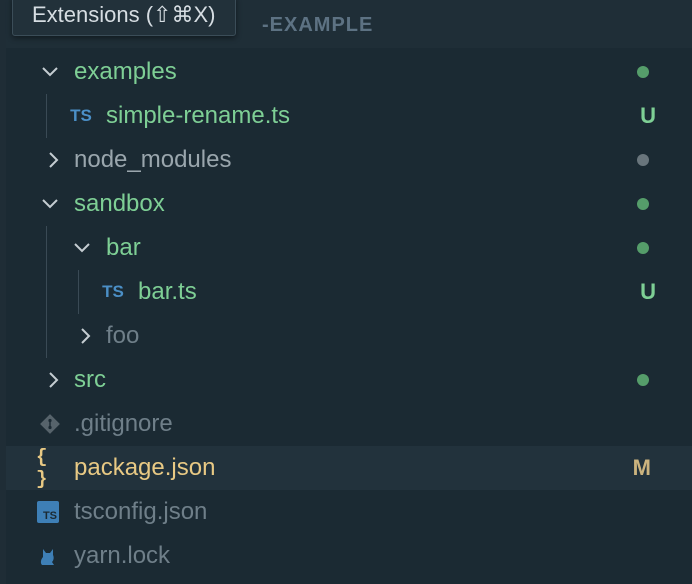 The height and width of the screenshot is (584, 692). Describe the element at coordinates (318, 25) in the screenshot. I see `section-title: -EXAMPLE` at that location.